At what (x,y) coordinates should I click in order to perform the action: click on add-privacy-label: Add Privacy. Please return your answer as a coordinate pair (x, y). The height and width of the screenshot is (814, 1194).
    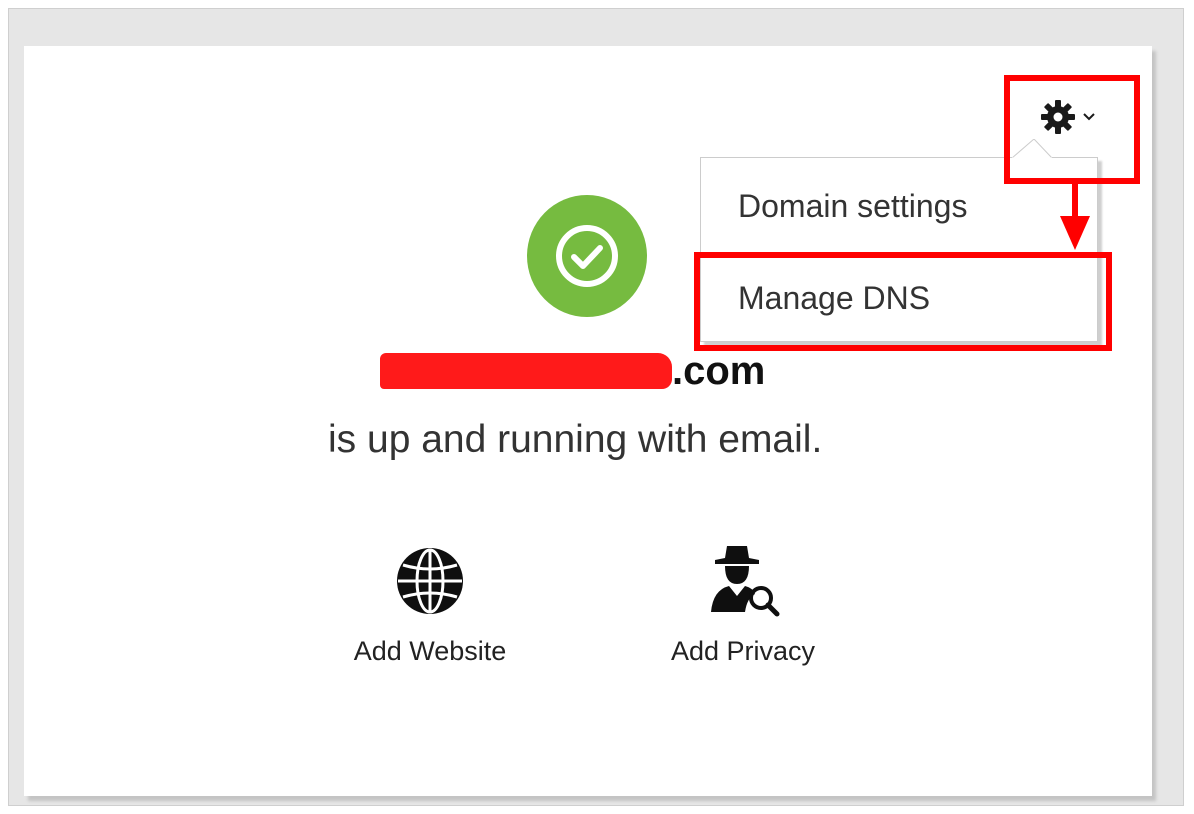
    Looking at the image, I should click on (743, 651).